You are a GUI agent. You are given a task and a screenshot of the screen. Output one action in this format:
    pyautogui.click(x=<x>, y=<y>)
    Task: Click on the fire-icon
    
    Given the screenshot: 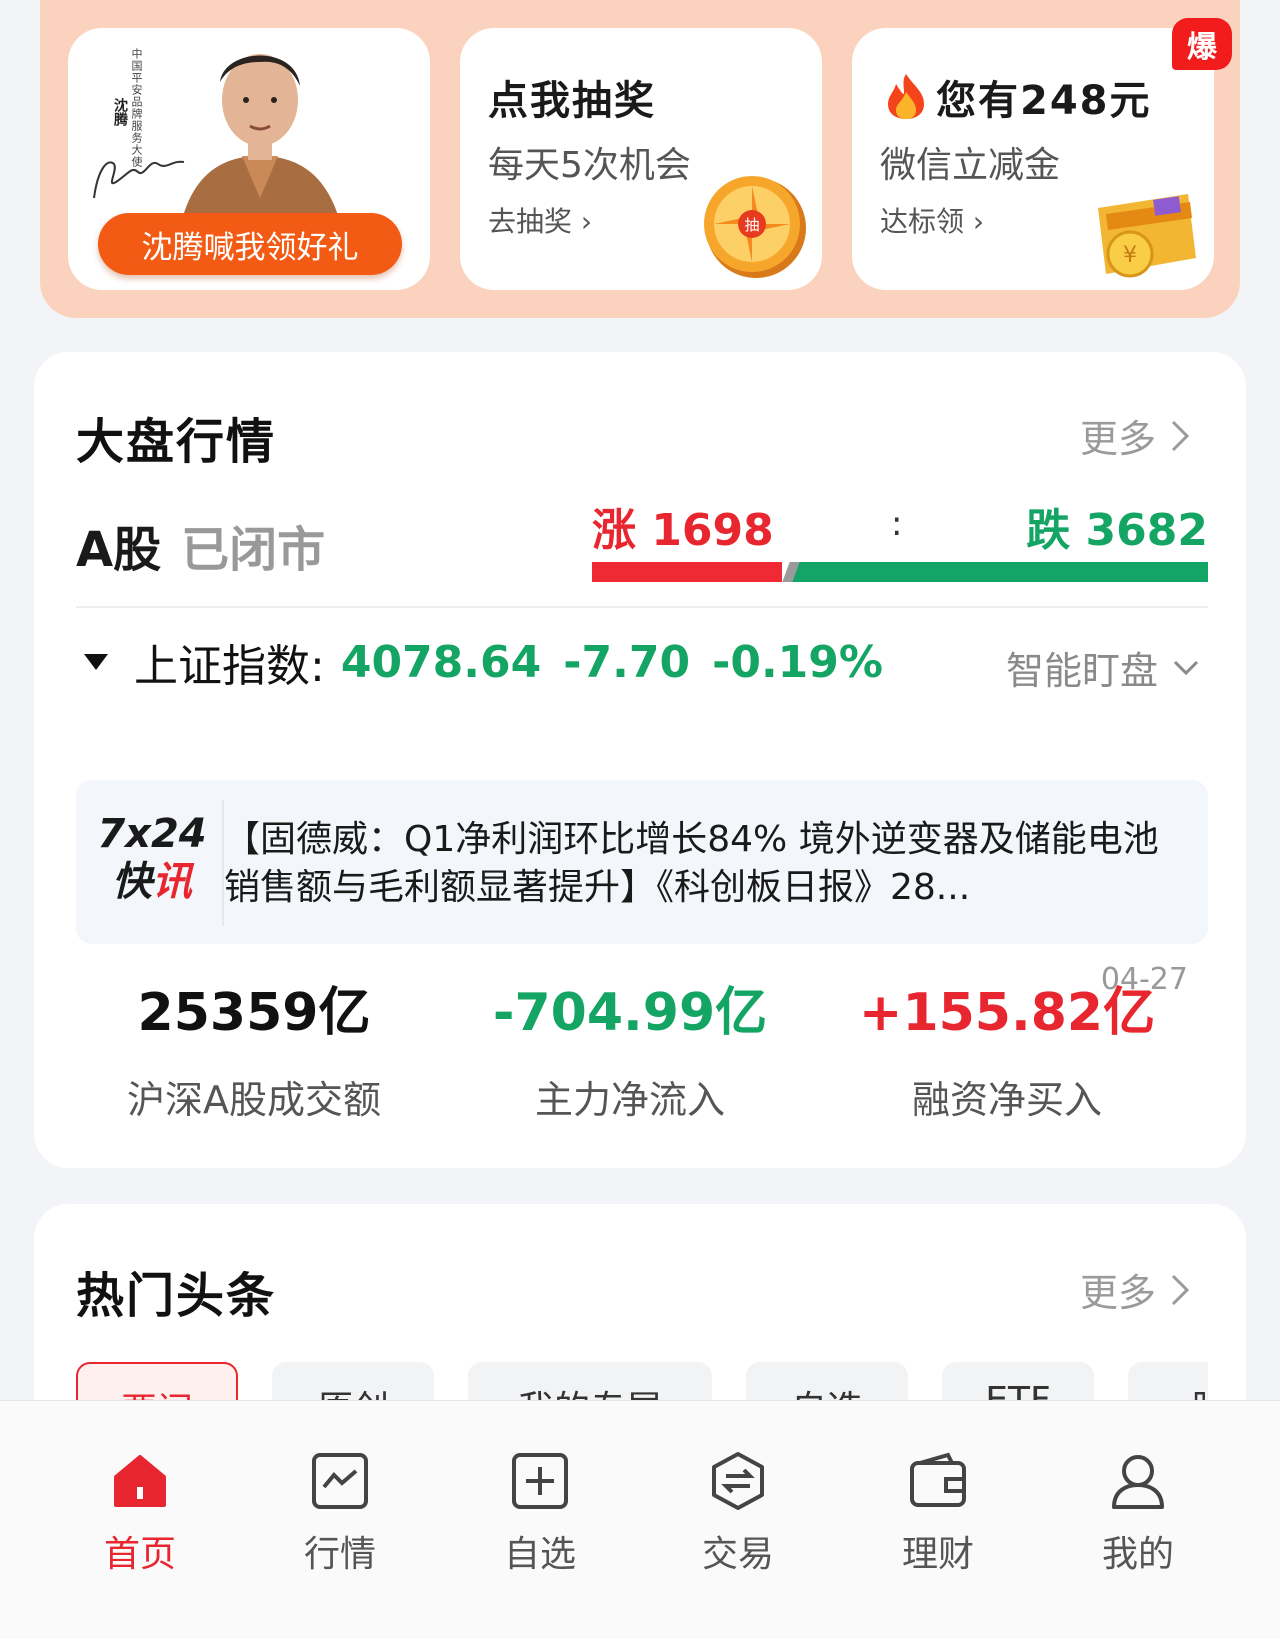 What is the action you would take?
    pyautogui.click(x=906, y=96)
    